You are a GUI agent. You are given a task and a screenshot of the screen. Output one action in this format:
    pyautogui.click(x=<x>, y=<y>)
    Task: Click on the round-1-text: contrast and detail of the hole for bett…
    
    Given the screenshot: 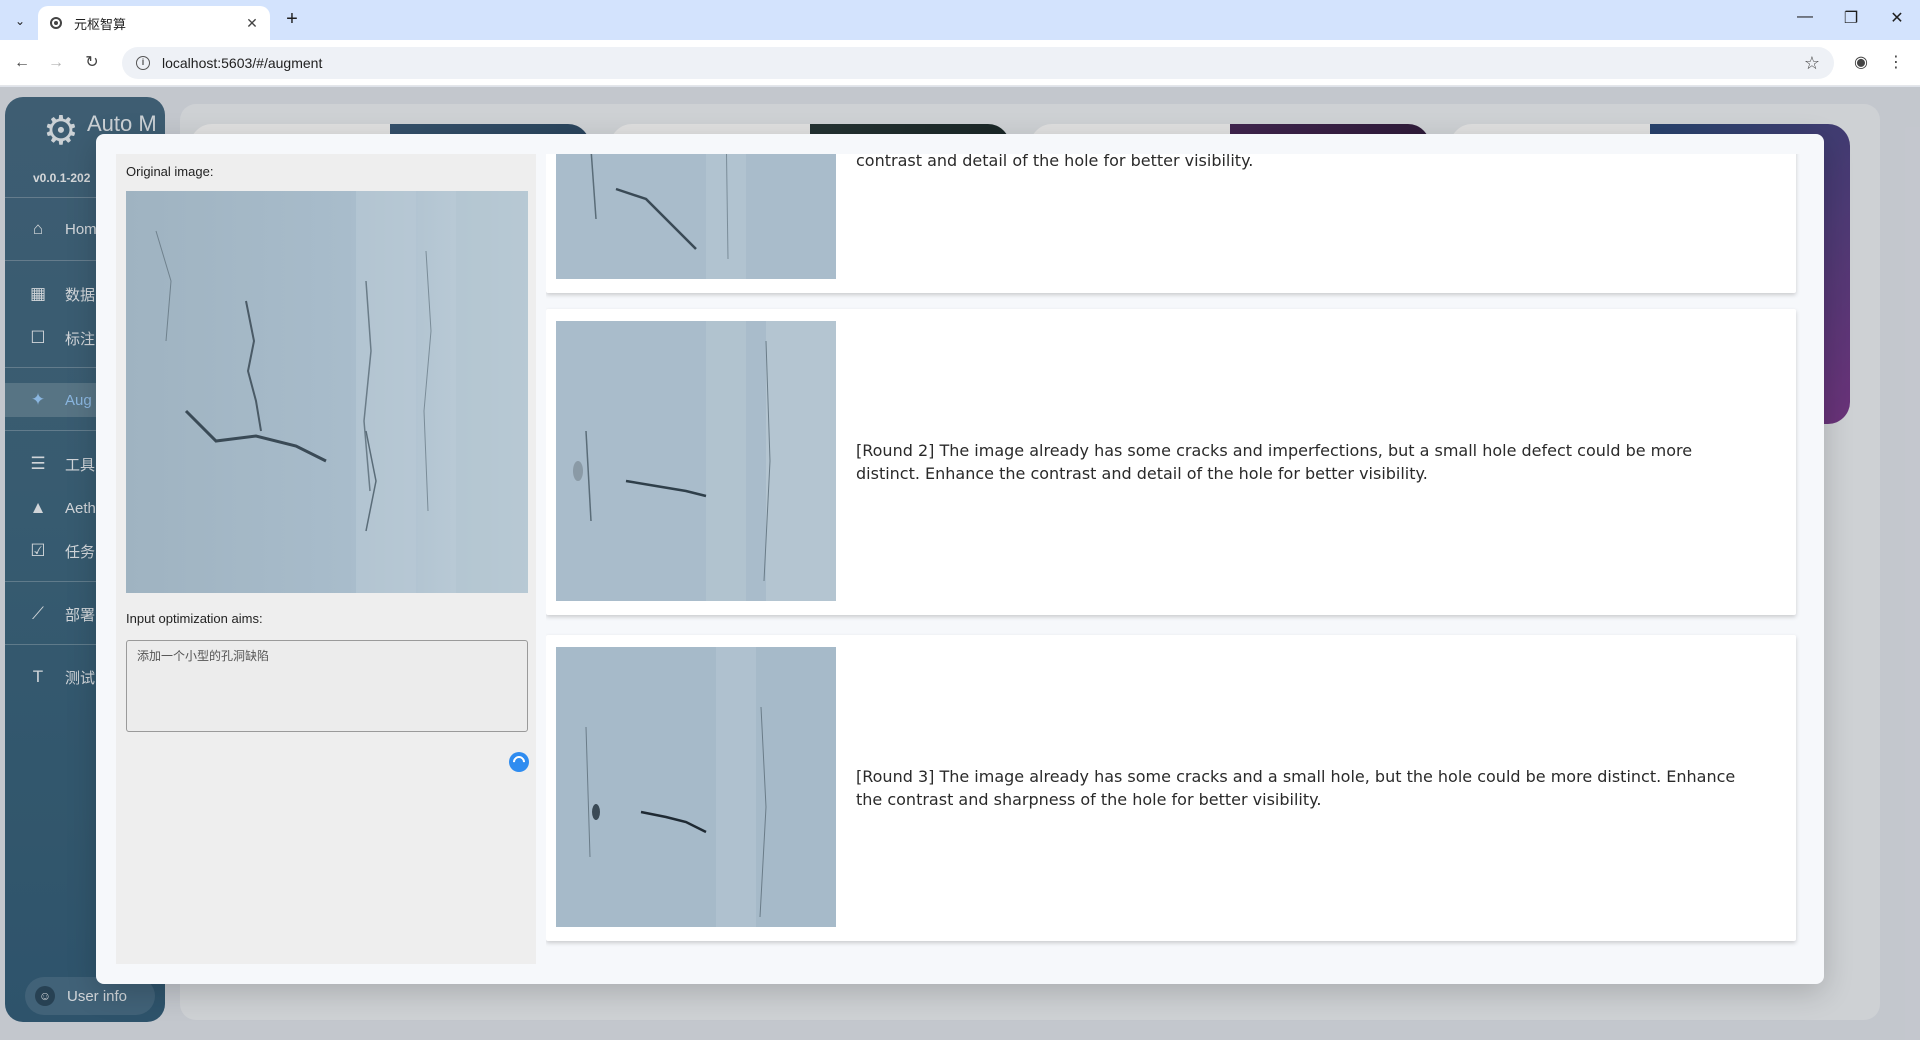 What is the action you would take?
    pyautogui.click(x=1306, y=223)
    